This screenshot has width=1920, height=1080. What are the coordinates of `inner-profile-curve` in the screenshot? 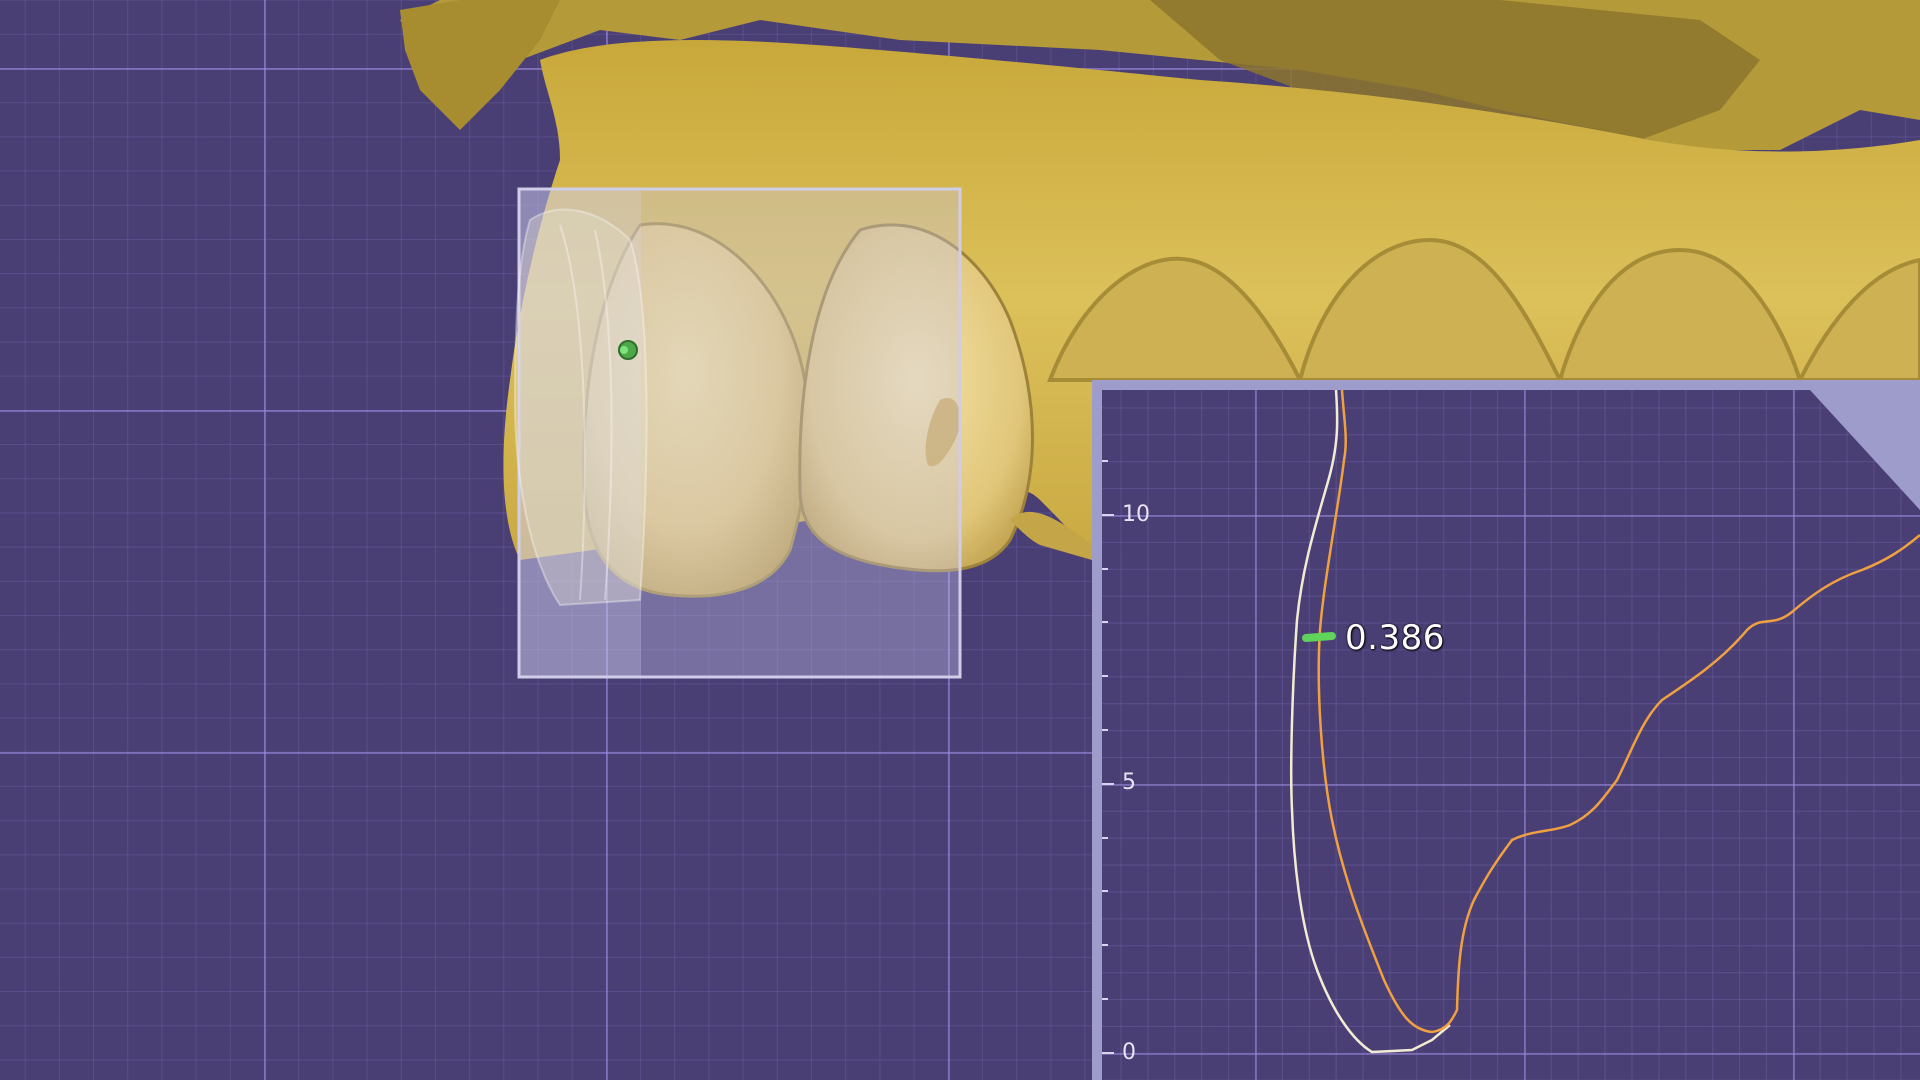 It's located at (1370, 722).